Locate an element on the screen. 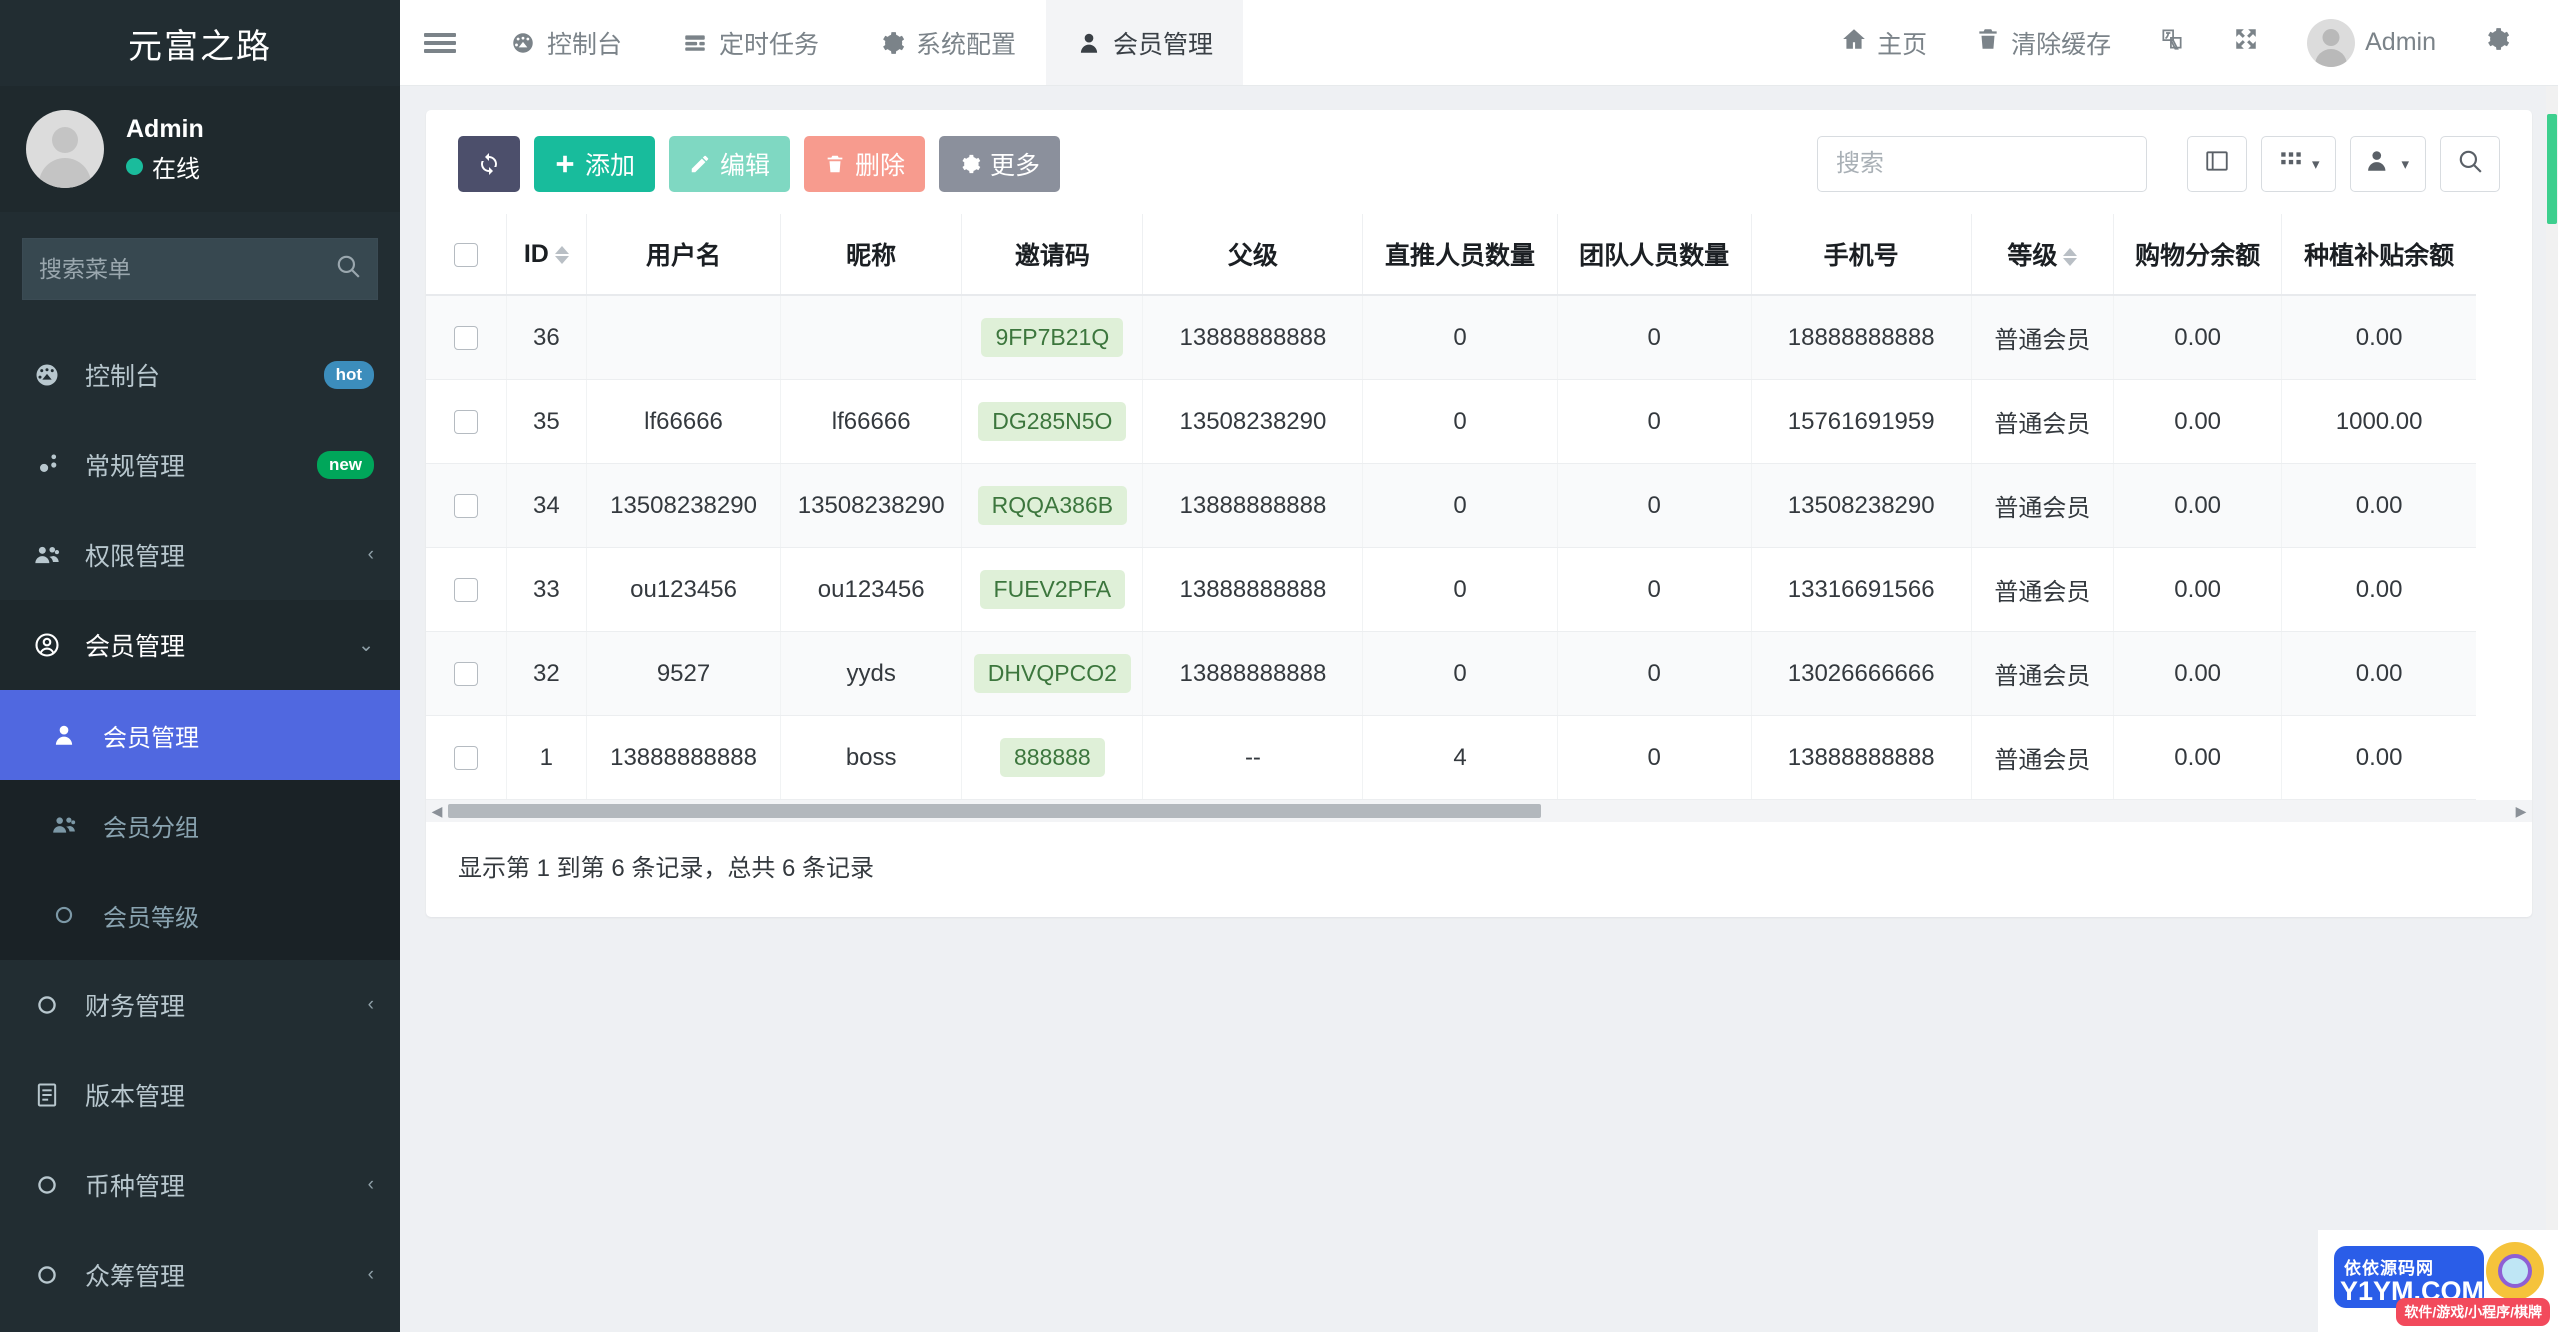  sidebar-item-7: 财务管理 ‹ is located at coordinates (200, 1005).